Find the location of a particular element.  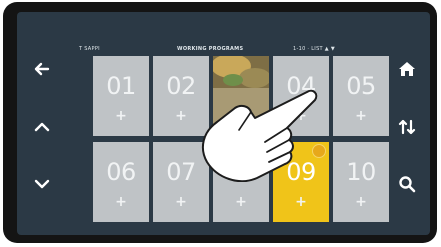

program-number: 06 is located at coordinates (121, 172).